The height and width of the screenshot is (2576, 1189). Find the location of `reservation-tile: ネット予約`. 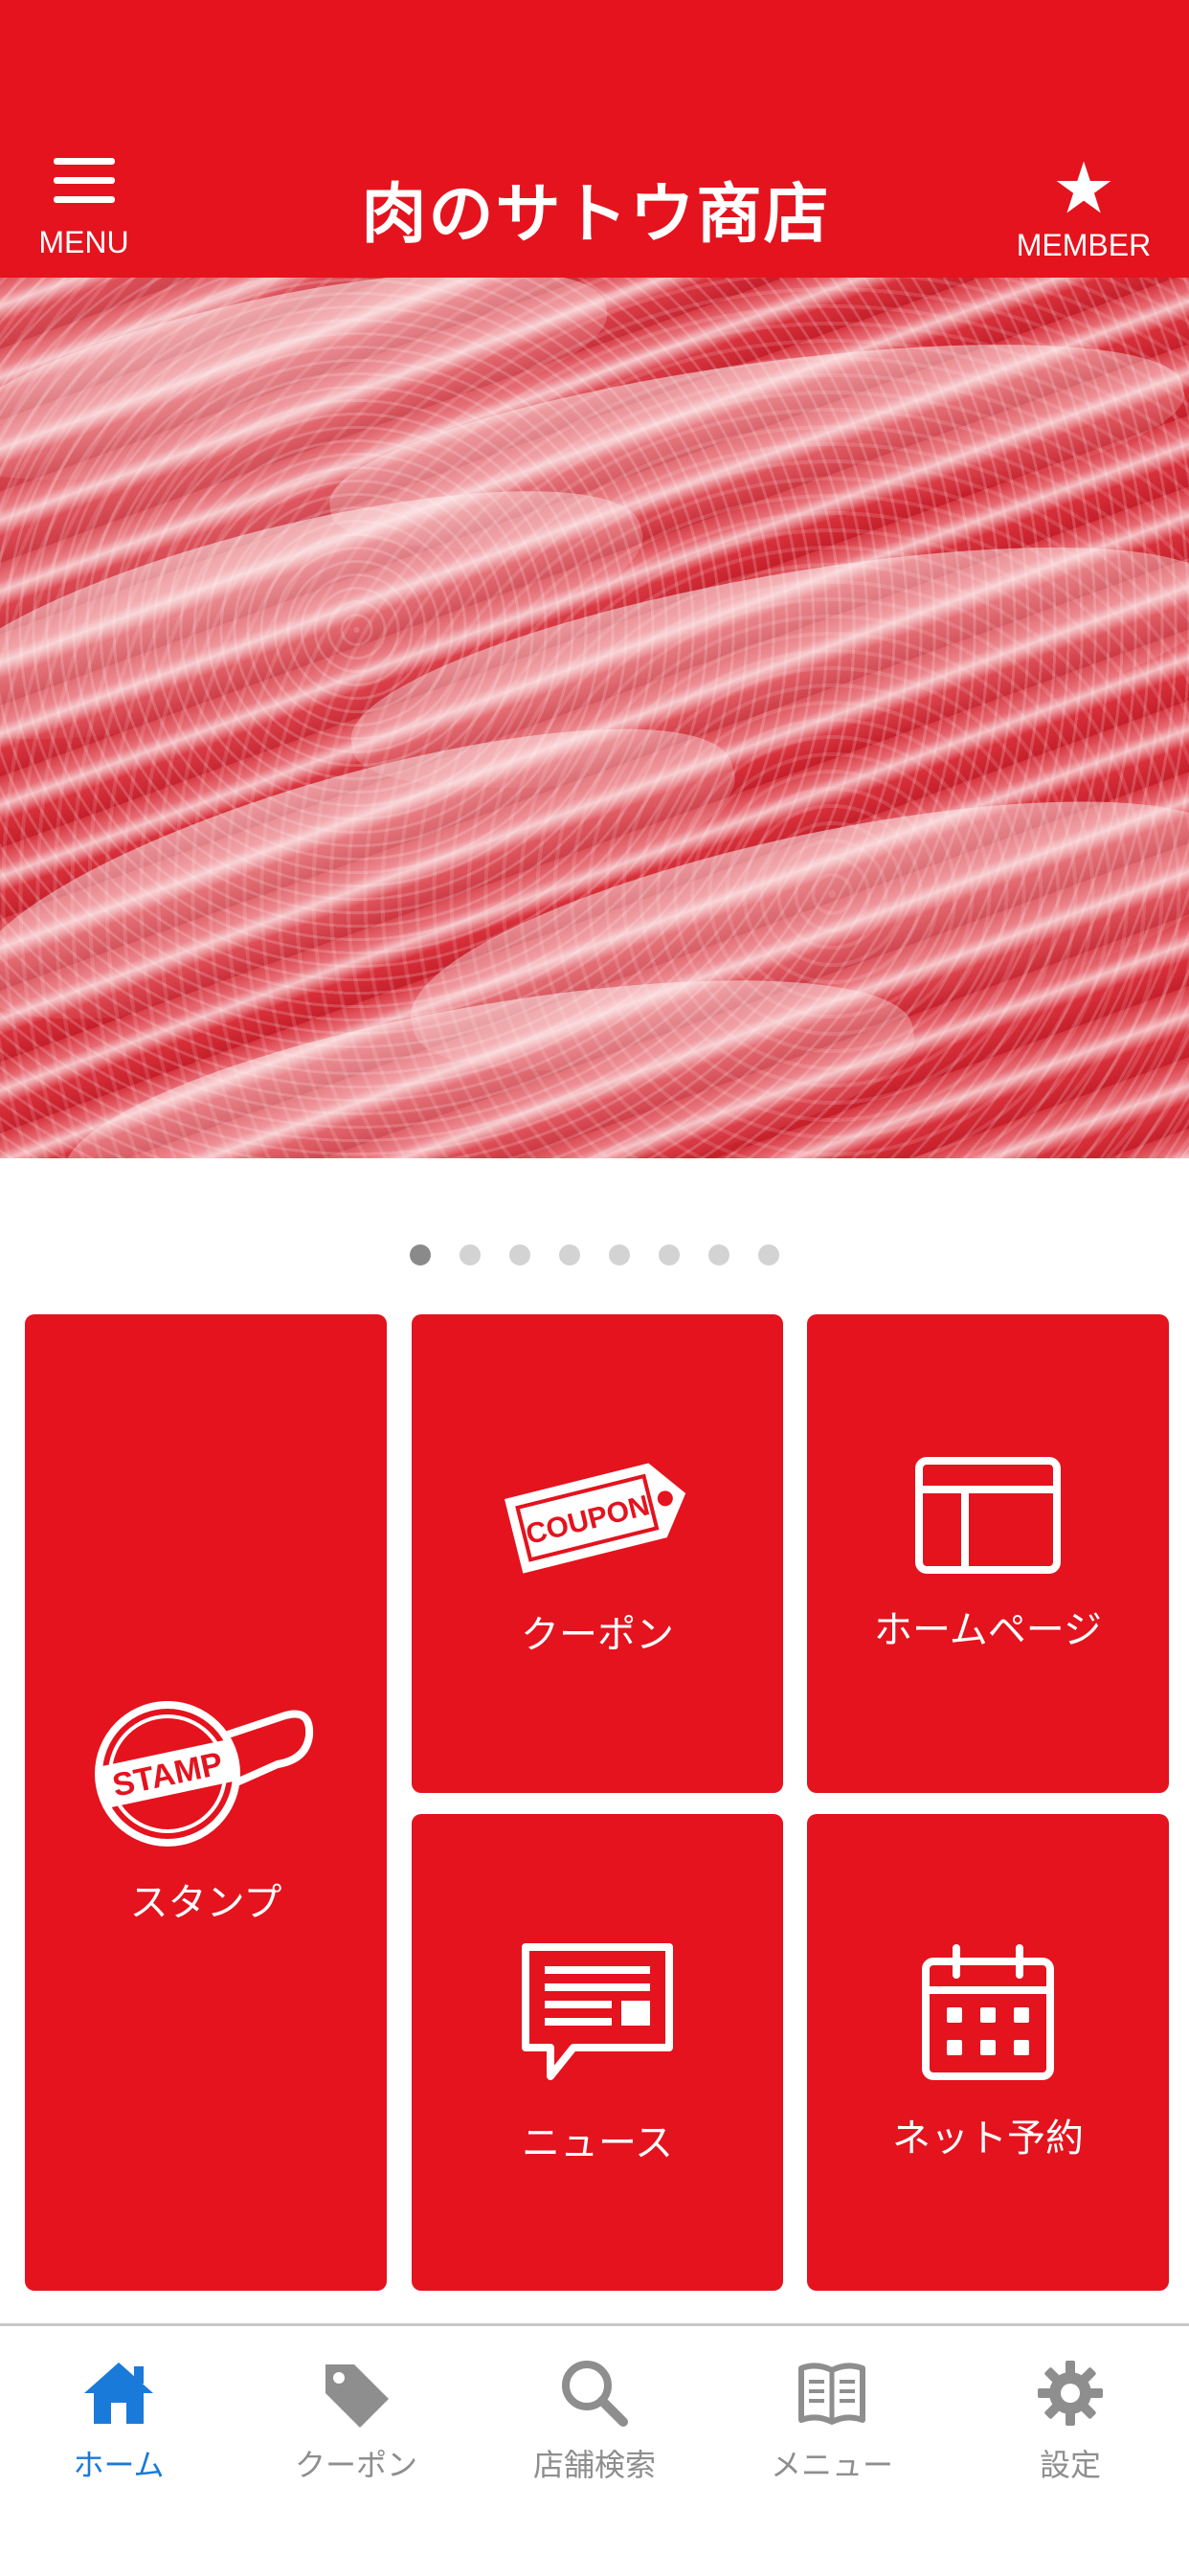

reservation-tile: ネット予約 is located at coordinates (988, 2052).